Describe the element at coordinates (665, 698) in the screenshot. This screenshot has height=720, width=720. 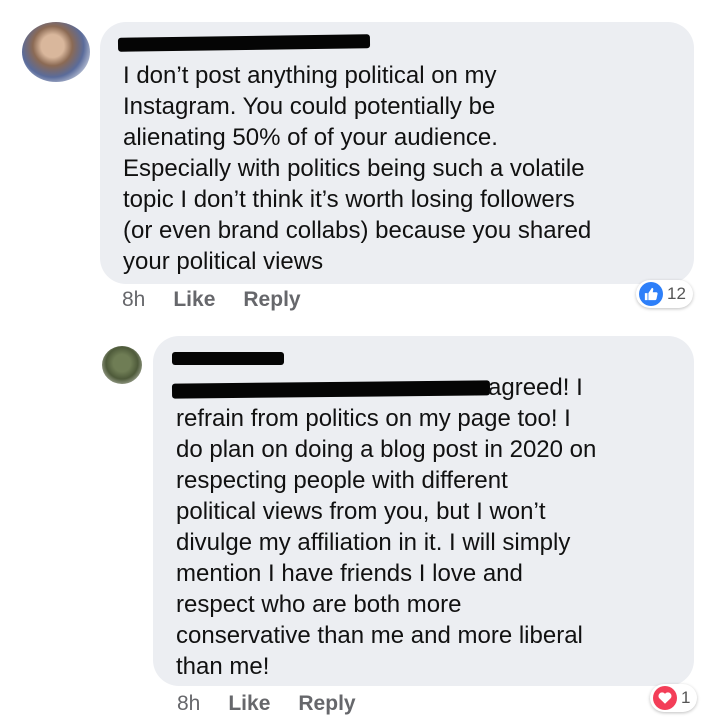
I see `heart-icon` at that location.